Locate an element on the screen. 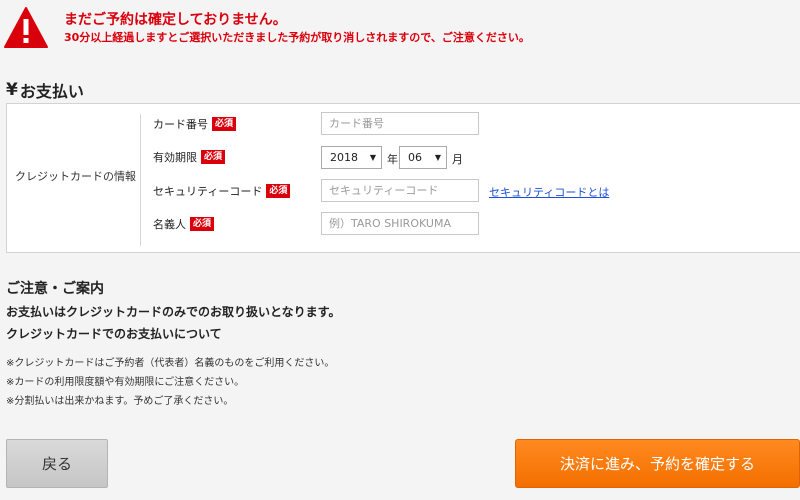 The width and height of the screenshot is (800, 500). warning-title: まだご予約は確定しておりません。 is located at coordinates (175, 20).